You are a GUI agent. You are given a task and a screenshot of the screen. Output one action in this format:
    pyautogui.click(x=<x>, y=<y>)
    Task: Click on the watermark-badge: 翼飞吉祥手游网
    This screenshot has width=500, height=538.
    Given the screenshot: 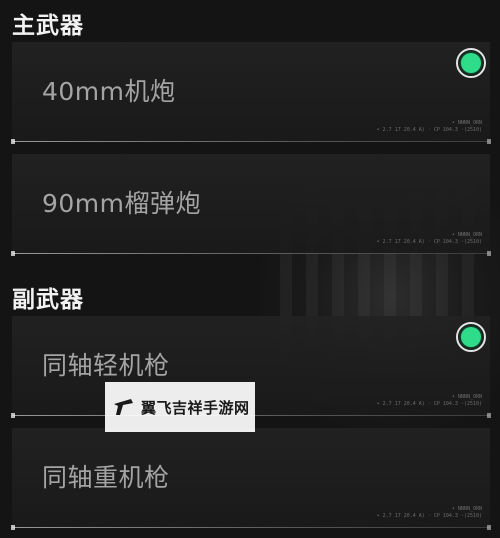 What is the action you would take?
    pyautogui.click(x=180, y=407)
    